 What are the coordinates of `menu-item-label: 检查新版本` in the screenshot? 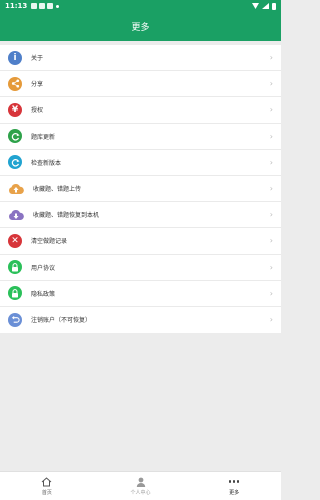 It's located at (46, 163).